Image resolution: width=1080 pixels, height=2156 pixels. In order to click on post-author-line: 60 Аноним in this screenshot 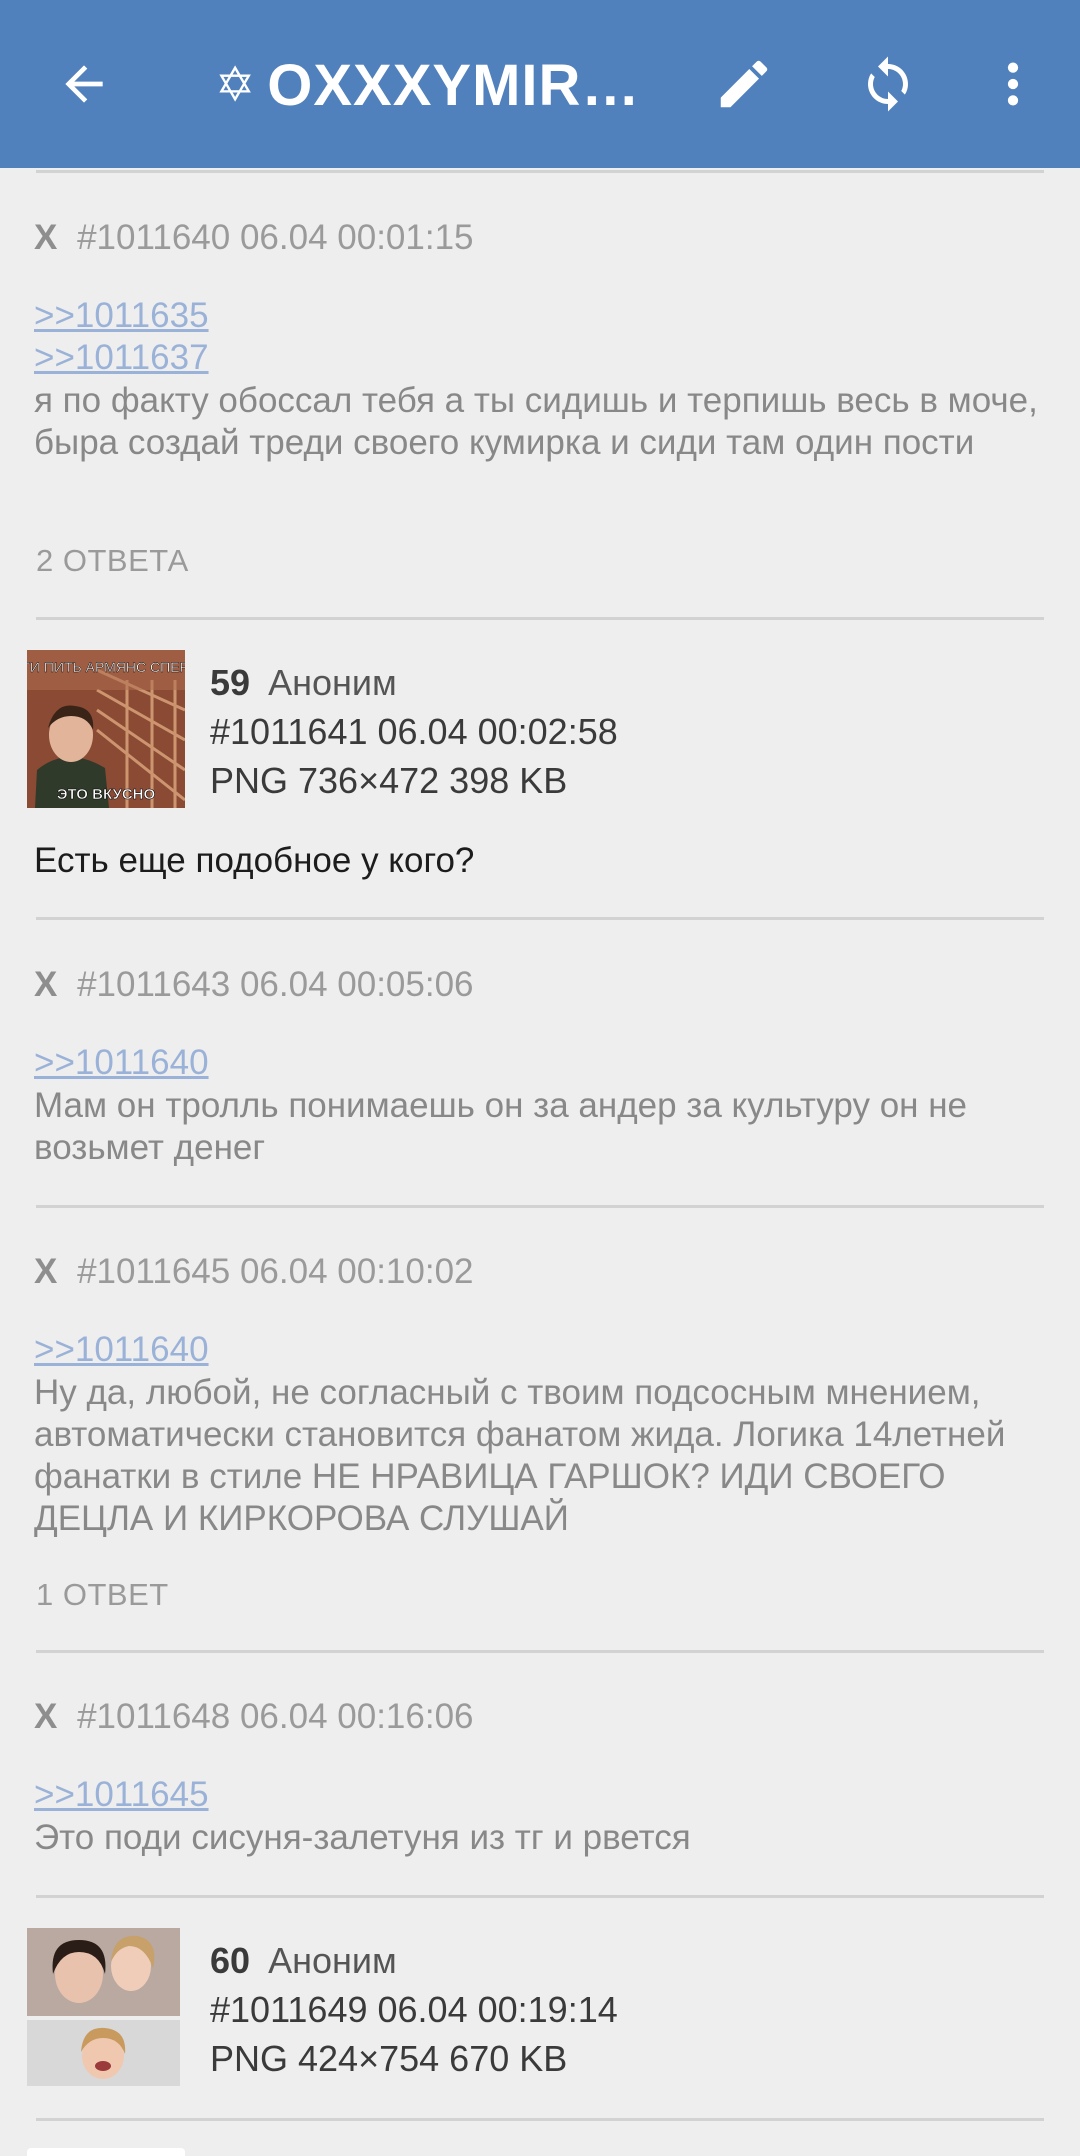, I will do `click(303, 1961)`.